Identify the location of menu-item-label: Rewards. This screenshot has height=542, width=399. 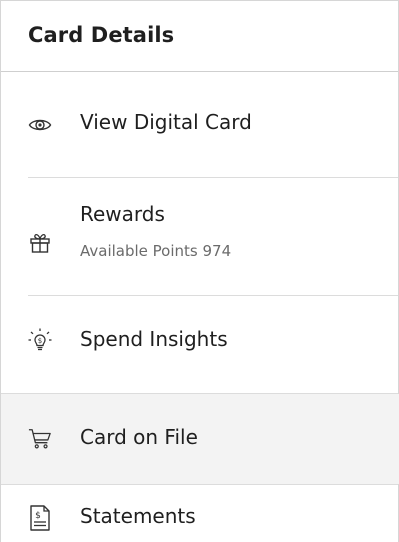
(122, 214).